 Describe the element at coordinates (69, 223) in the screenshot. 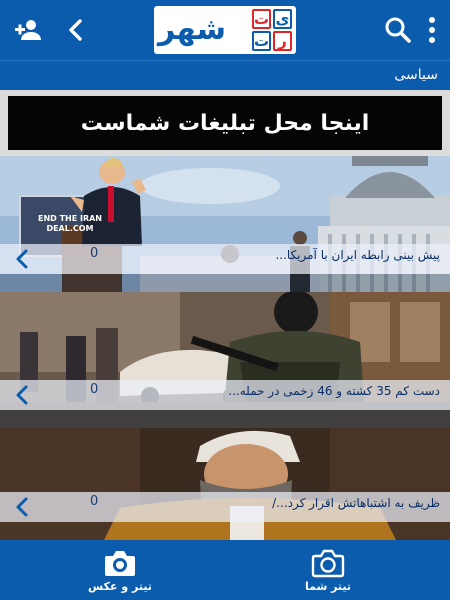

I see `sign-text: END THE IRAN DEAL.COM` at that location.